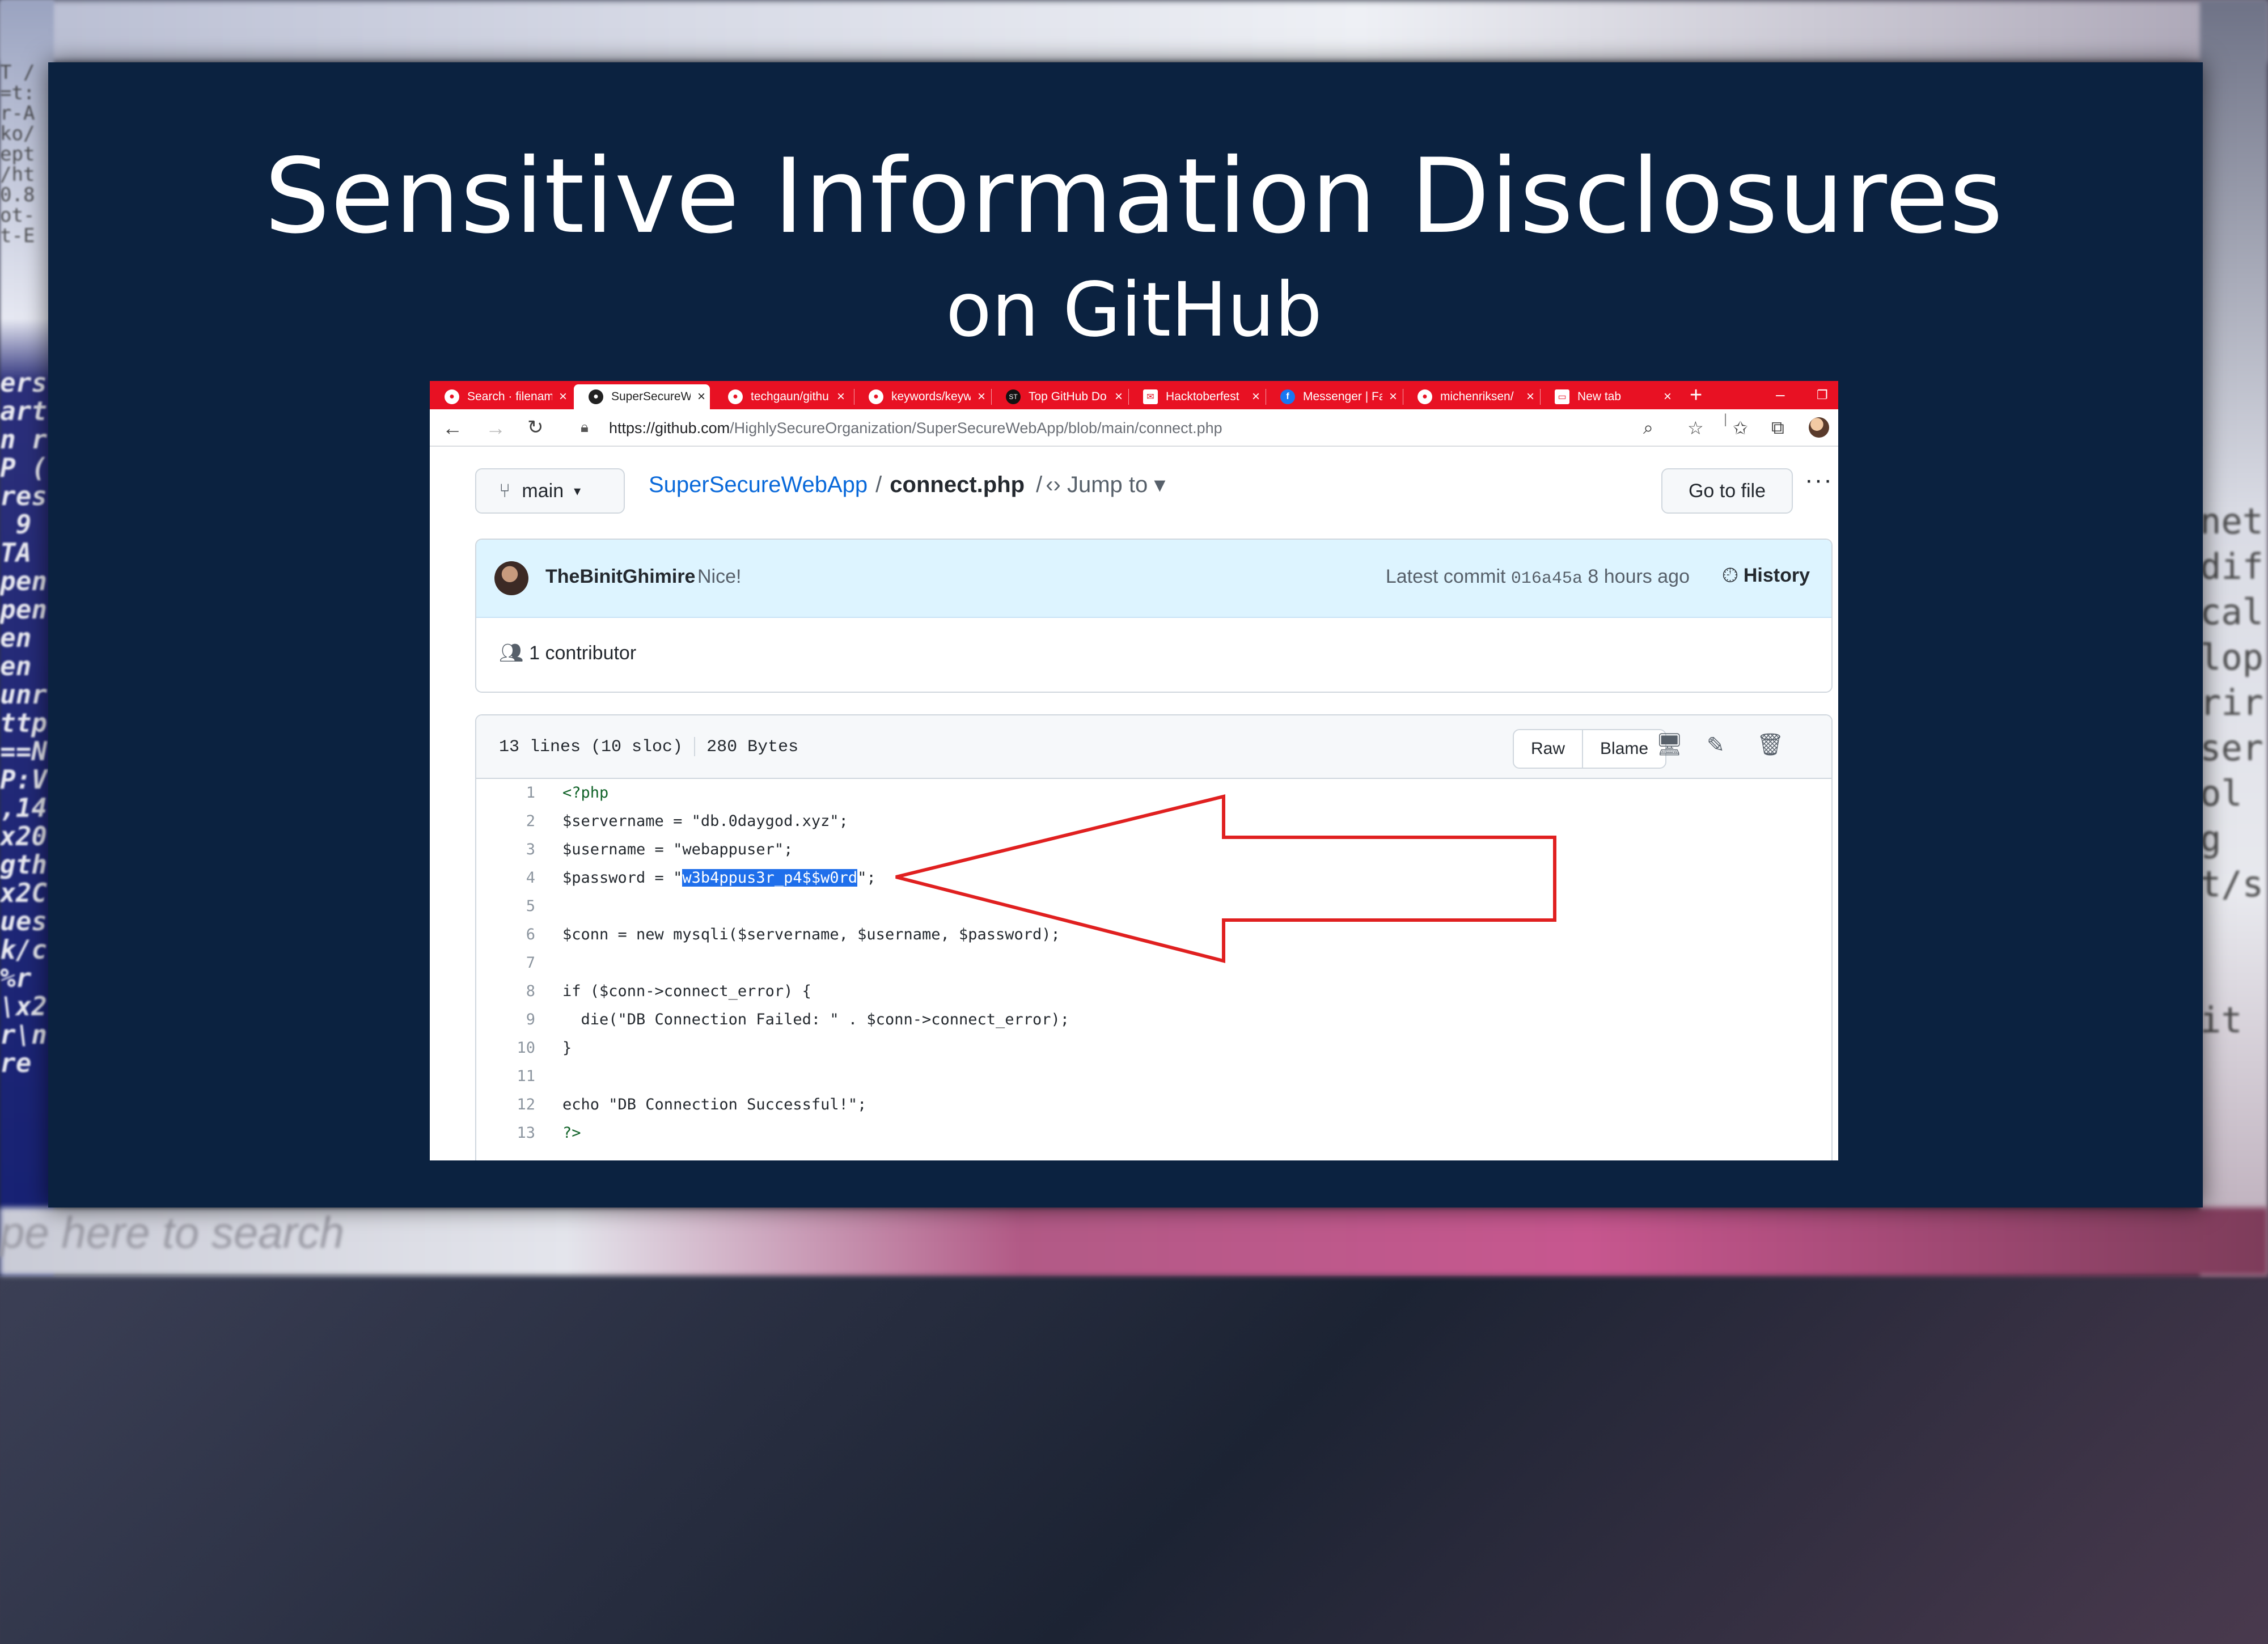 Image resolution: width=2268 pixels, height=1644 pixels. I want to click on tab-messenger: f Messenger | Fa ×, so click(1334, 396).